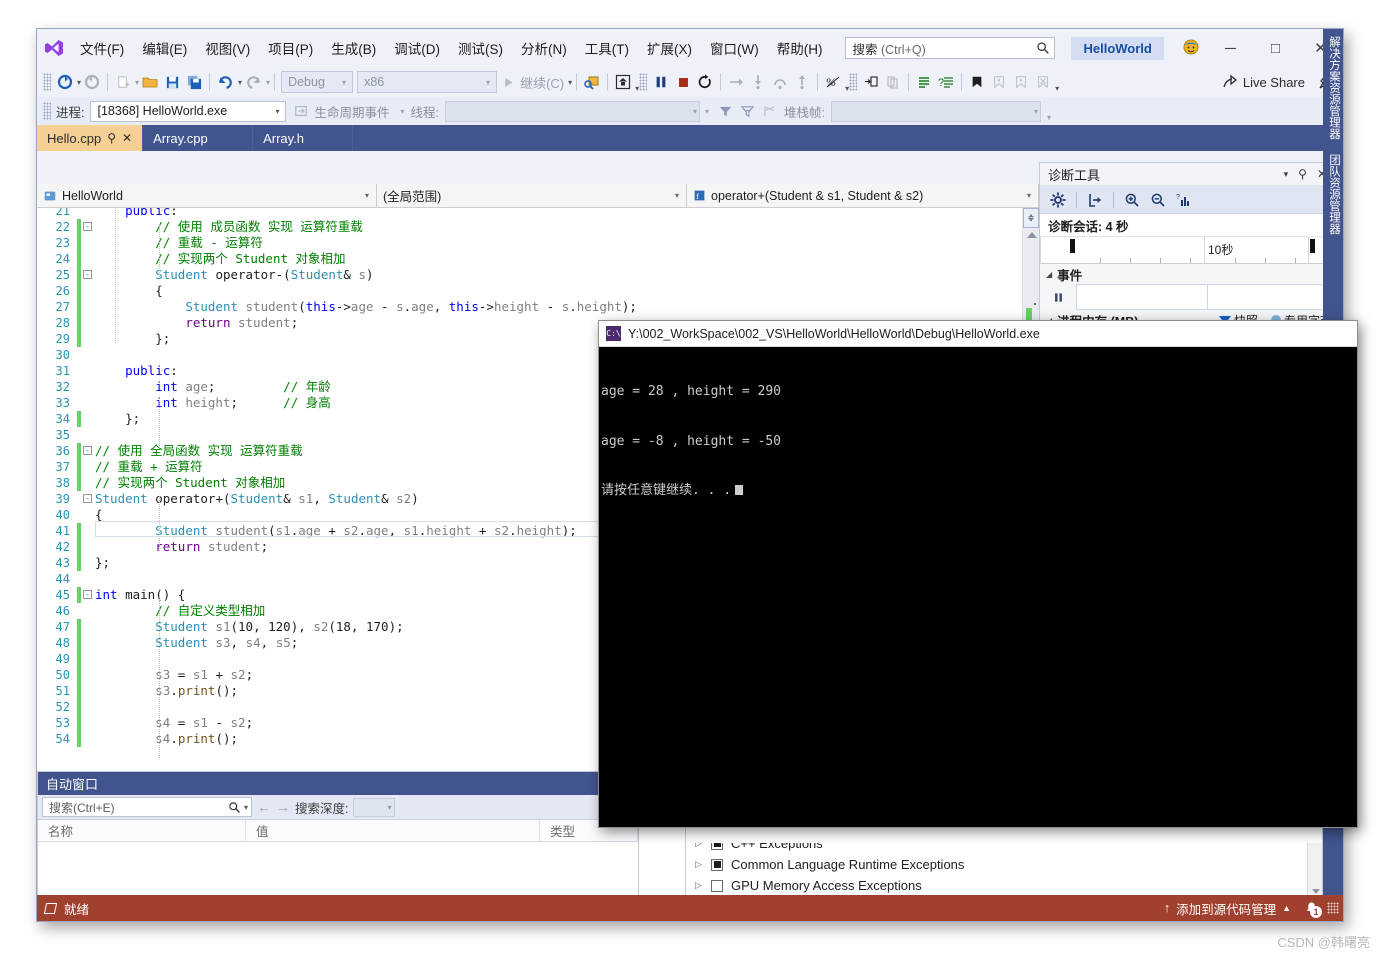 Image resolution: width=1386 pixels, height=957 pixels. What do you see at coordinates (90, 138) in the screenshot?
I see `tab-hello-cpp: Hello.cpp ⚲ ✕` at bounding box center [90, 138].